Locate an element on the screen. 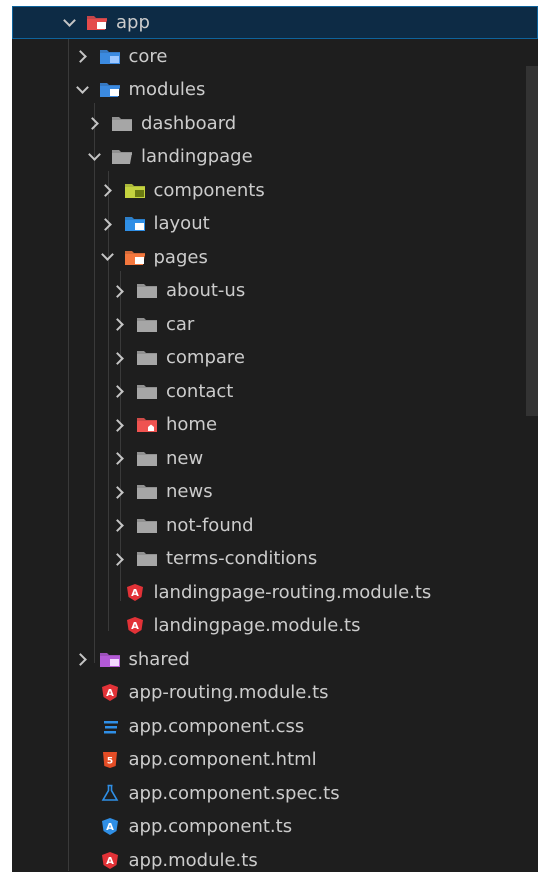 Image resolution: width=540 pixels, height=876 pixels. tree-item-label: shared is located at coordinates (159, 659).